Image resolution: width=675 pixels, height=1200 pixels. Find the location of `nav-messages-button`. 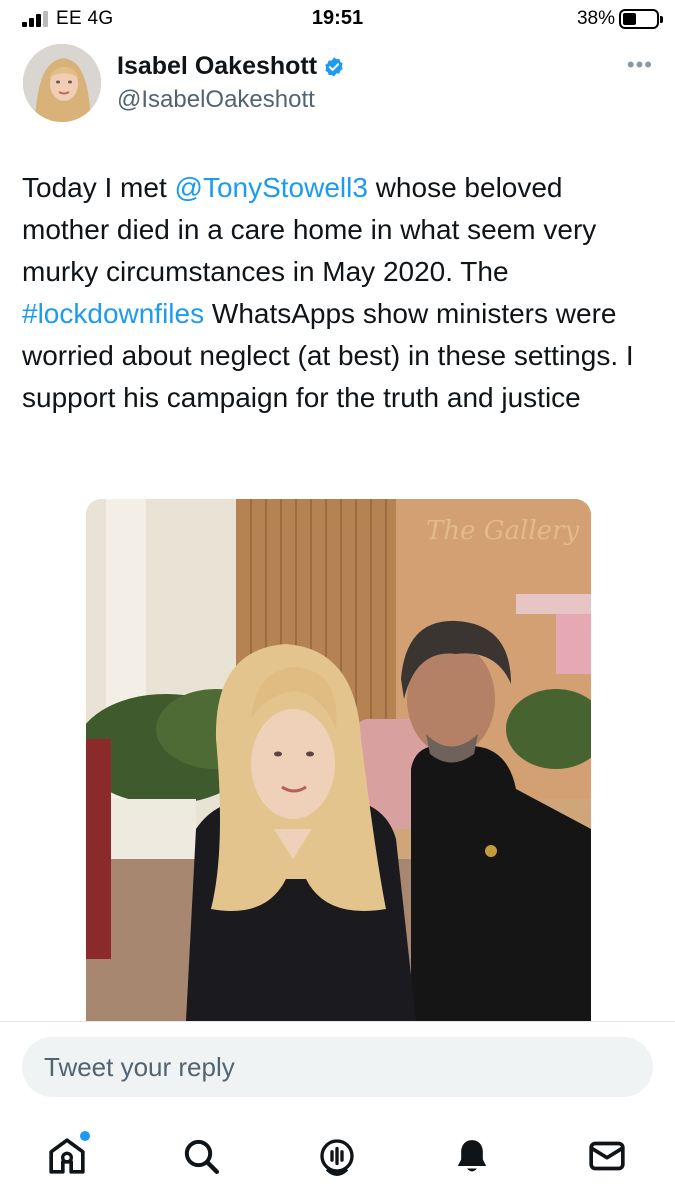

nav-messages-button is located at coordinates (607, 1156).